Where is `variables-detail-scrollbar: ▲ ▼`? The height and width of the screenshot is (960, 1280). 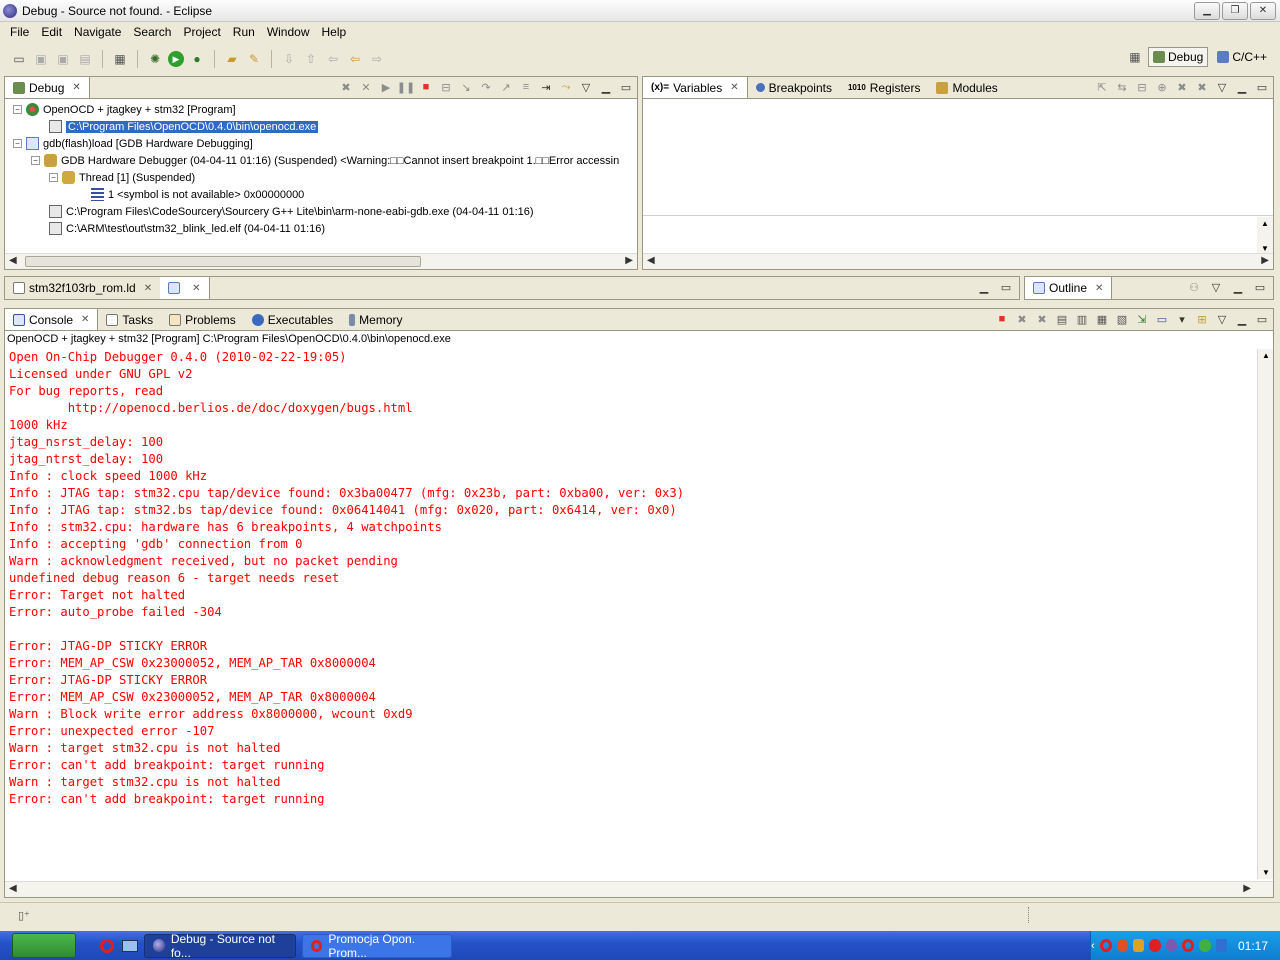
variables-detail-scrollbar: ▲ ▼ is located at coordinates (1265, 236).